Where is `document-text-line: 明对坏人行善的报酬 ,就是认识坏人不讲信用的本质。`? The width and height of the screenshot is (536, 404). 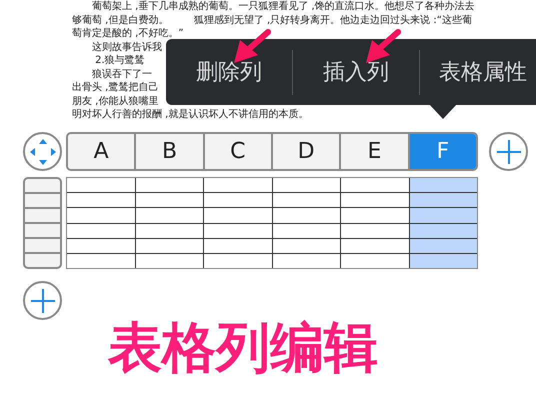
document-text-line: 明对坏人行善的报酬 ,就是认识坏人不讲信用的本质。 is located at coordinates (190, 115).